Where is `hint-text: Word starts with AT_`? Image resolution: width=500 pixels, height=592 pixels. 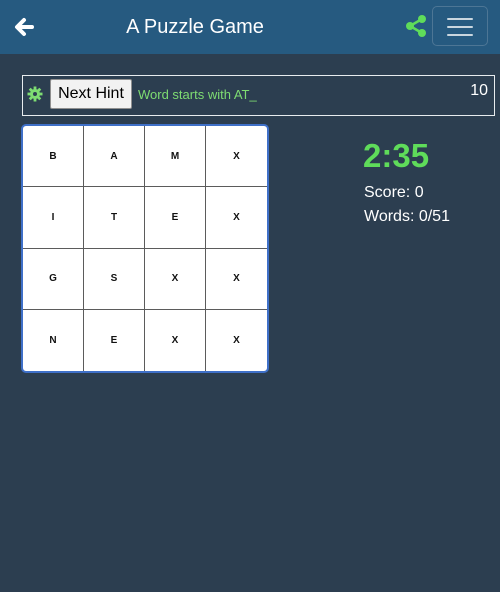 hint-text: Word starts with AT_ is located at coordinates (197, 94).